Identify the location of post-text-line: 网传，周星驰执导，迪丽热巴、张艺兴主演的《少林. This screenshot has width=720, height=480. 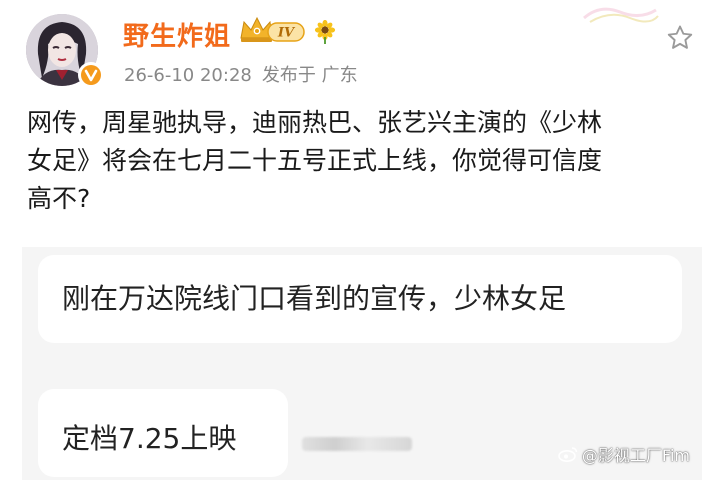
(315, 122).